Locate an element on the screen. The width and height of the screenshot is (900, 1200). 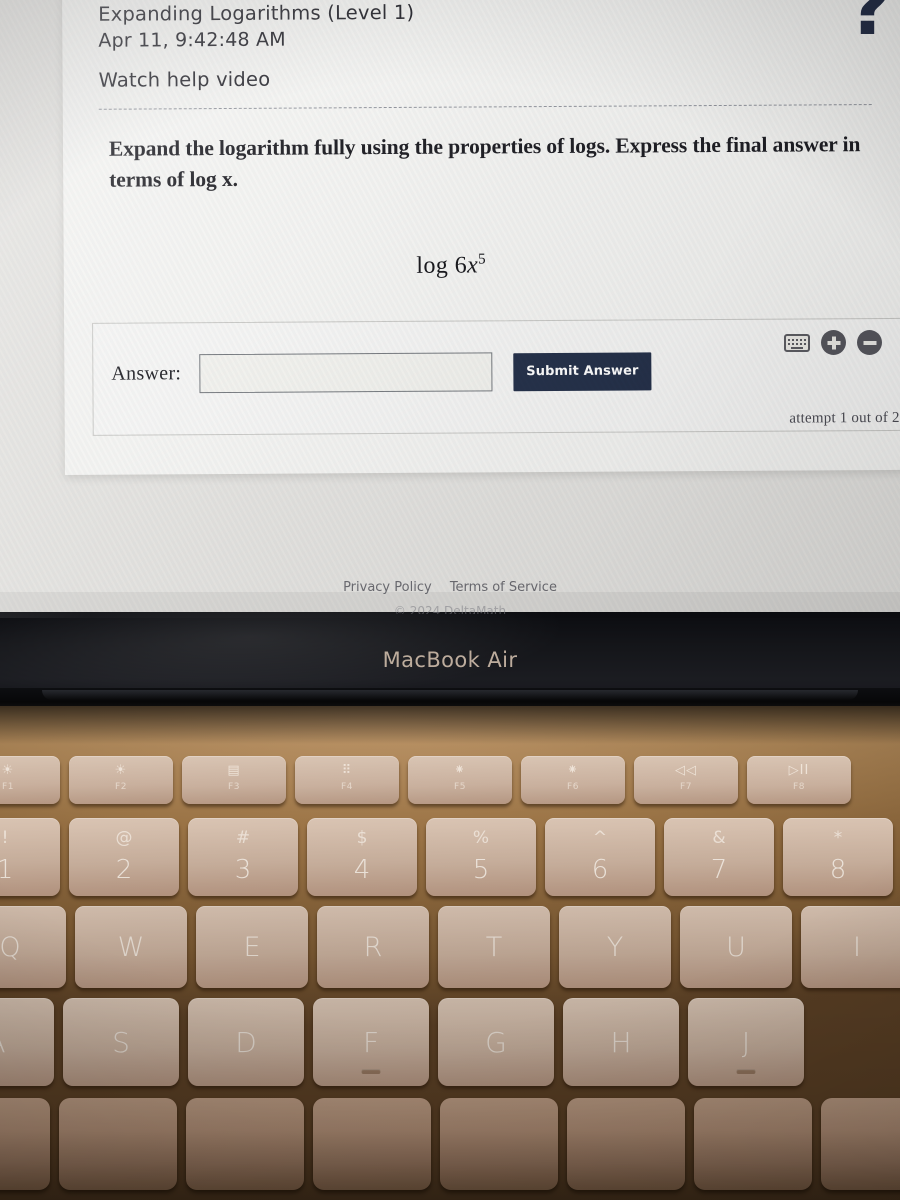
key-f2: ☀ F2 is located at coordinates (121, 780).